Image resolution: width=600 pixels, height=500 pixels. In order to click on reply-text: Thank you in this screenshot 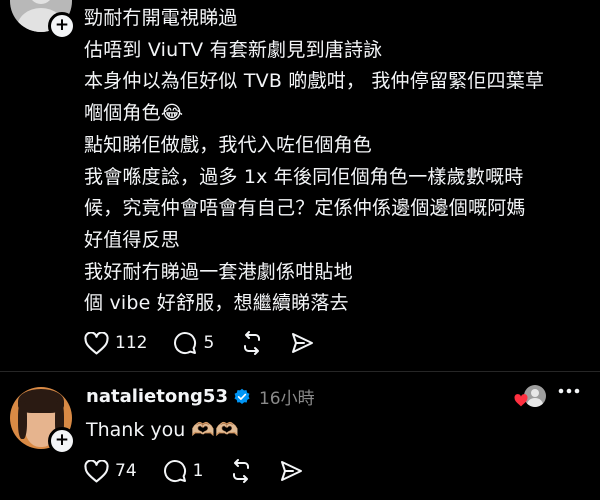, I will do `click(136, 429)`.